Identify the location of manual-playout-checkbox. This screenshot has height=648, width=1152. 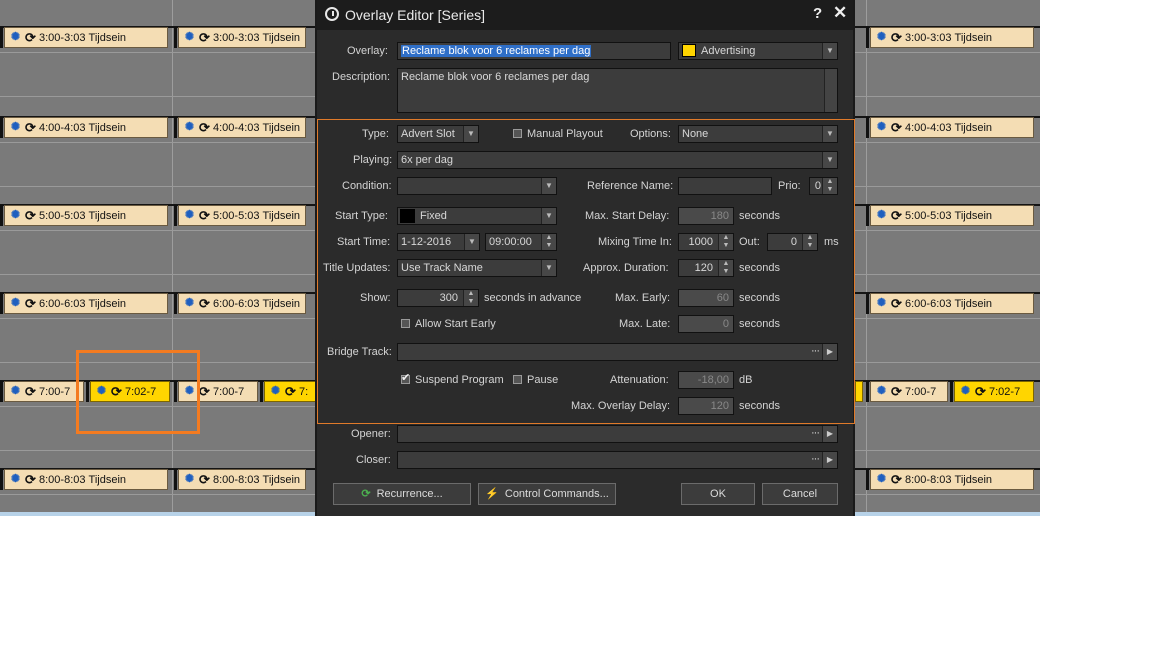
(517, 133).